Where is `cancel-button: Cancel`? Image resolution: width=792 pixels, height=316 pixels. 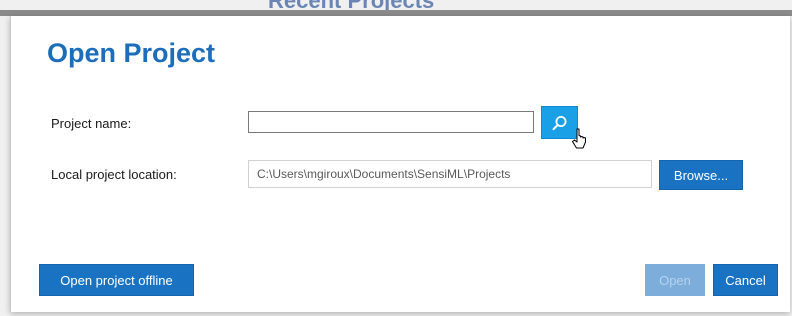
cancel-button: Cancel is located at coordinates (745, 280).